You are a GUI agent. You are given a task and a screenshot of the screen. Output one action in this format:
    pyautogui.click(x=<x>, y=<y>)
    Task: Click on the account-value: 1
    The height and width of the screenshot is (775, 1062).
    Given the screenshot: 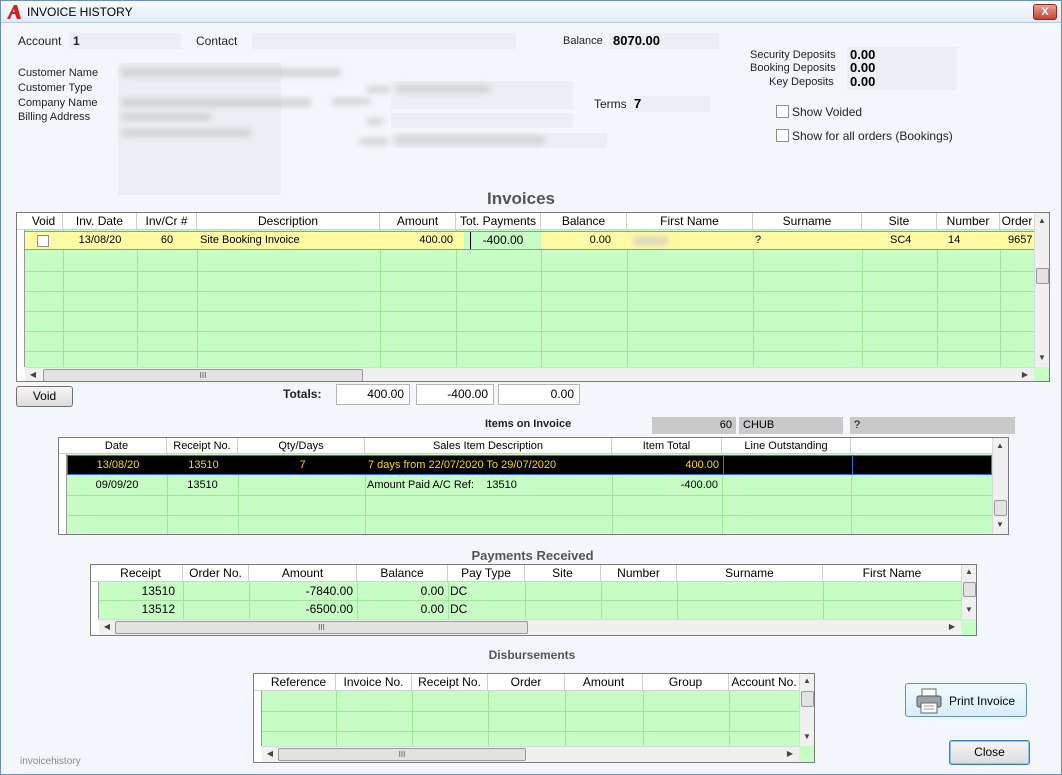 What is the action you would take?
    pyautogui.click(x=76, y=41)
    